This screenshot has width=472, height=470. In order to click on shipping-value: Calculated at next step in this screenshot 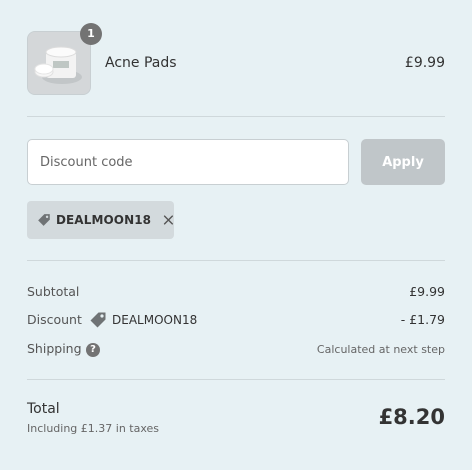, I will do `click(380, 349)`.